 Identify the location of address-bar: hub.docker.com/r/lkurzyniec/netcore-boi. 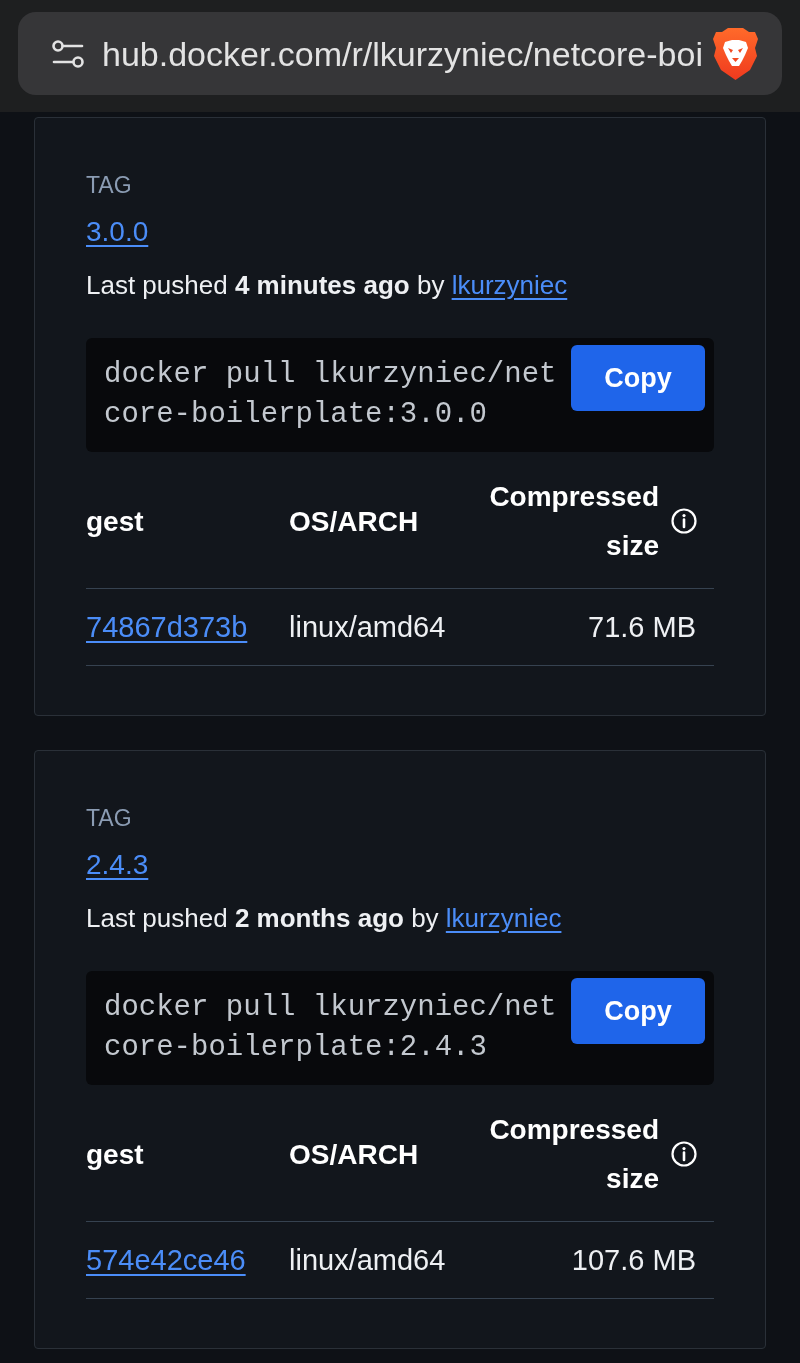
(400, 53).